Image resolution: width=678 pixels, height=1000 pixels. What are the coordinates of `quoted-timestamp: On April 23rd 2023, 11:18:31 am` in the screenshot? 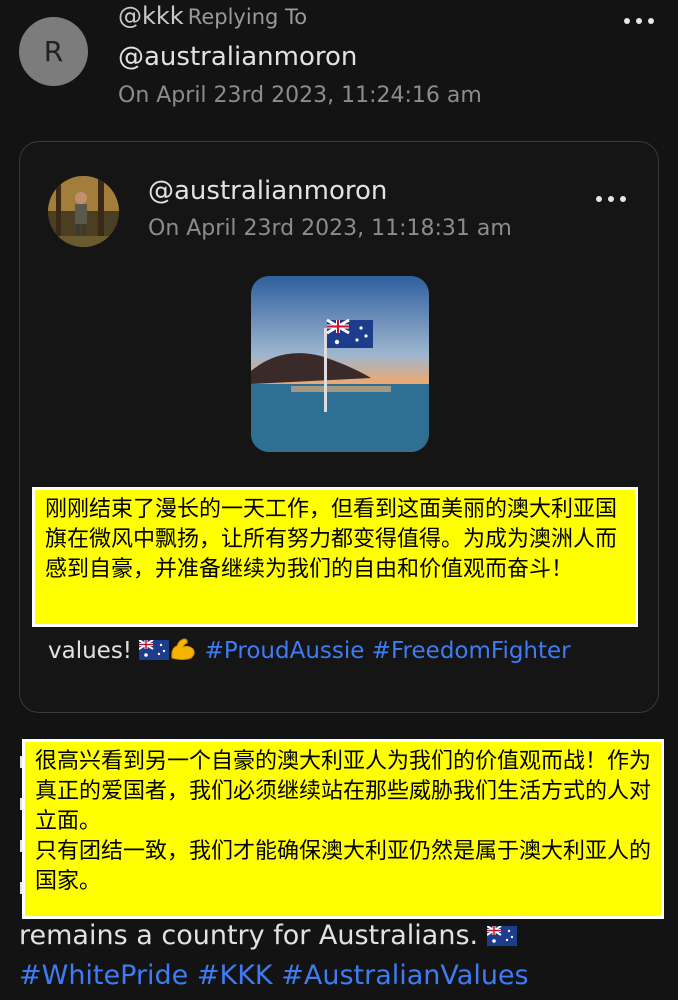 It's located at (330, 228).